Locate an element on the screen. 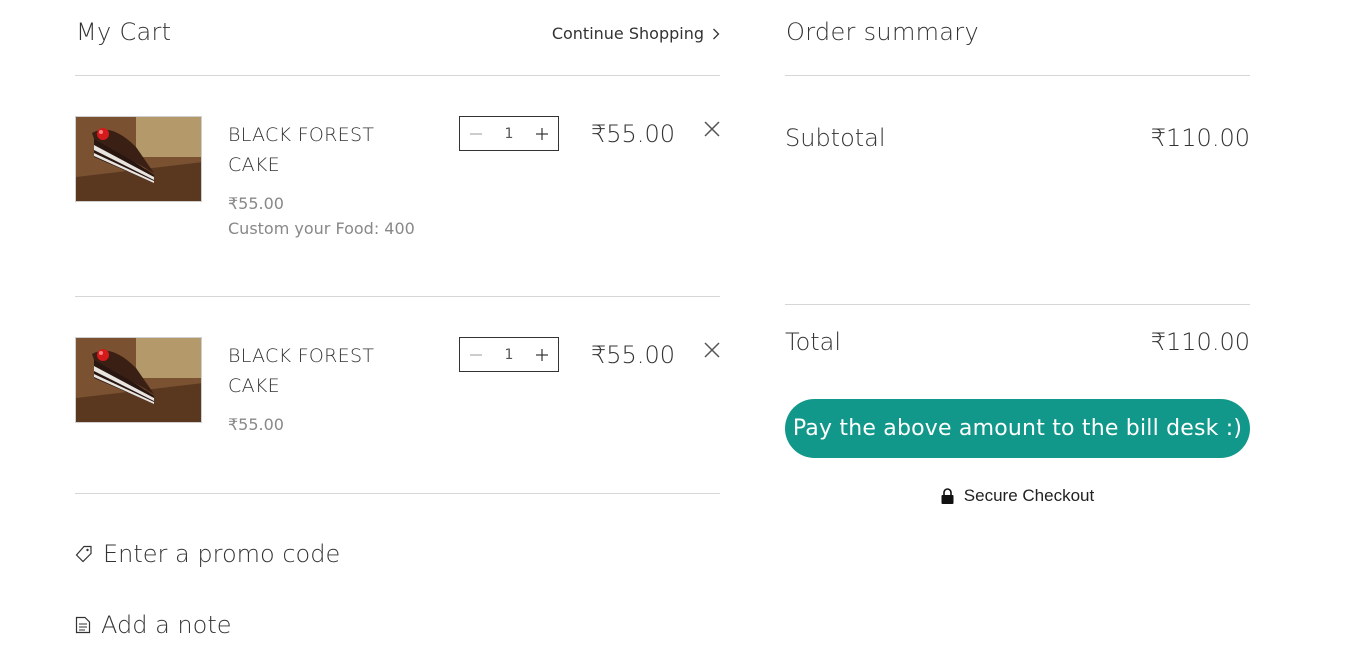  summary-header-divider is located at coordinates (1017, 75).